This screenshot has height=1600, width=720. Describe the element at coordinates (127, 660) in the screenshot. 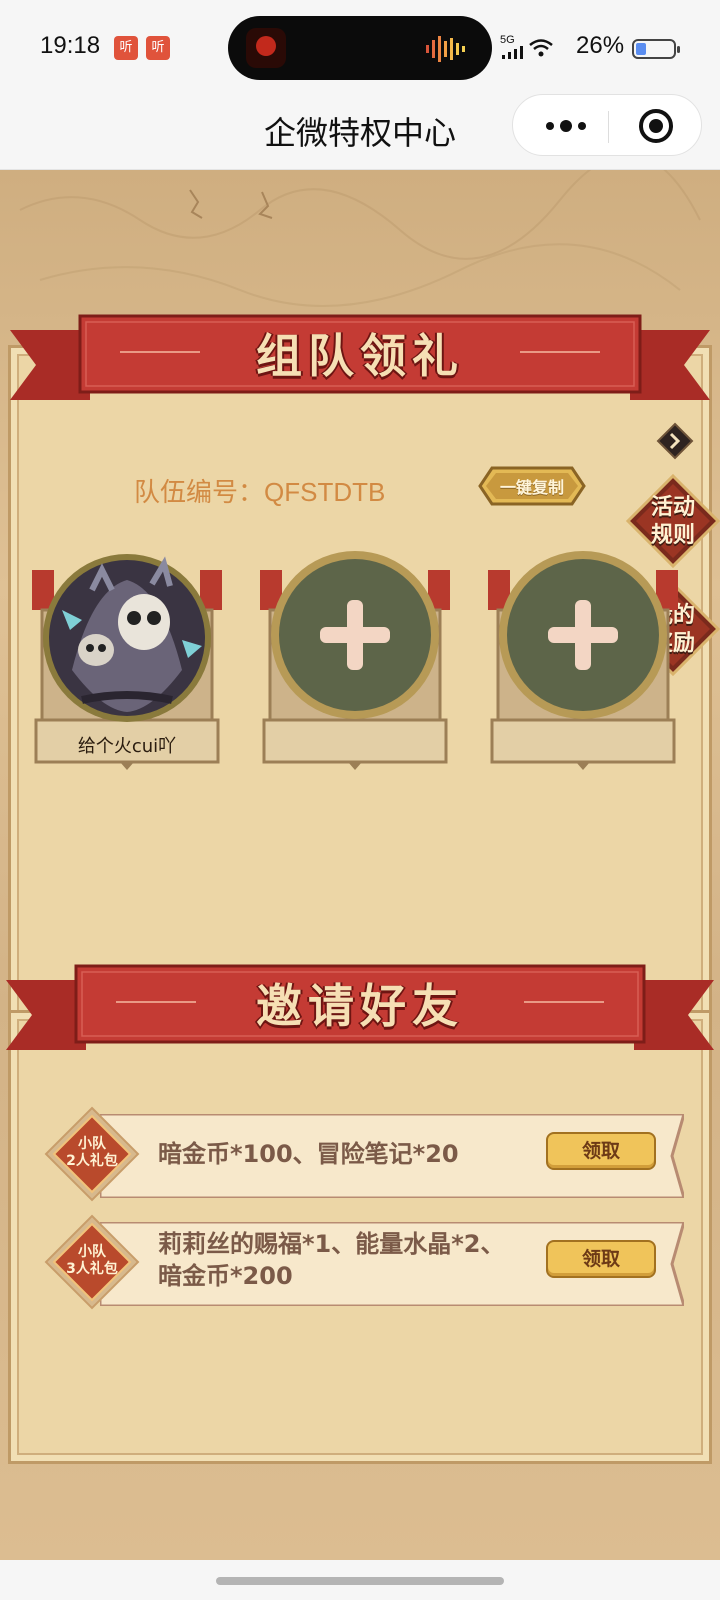

I see `member-slot-1: 给个火cui吖` at that location.